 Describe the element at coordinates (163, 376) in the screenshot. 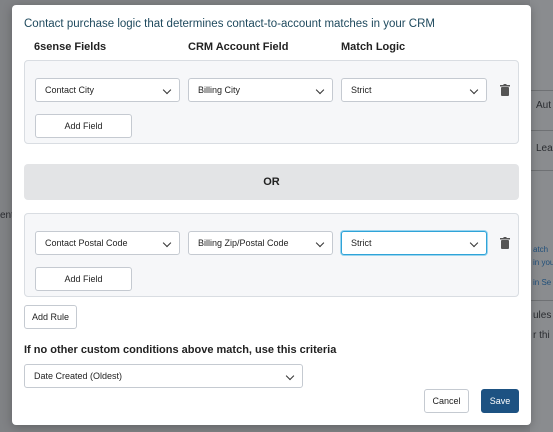

I see `fallback-criteria-select: Date Created (Oldest)` at that location.